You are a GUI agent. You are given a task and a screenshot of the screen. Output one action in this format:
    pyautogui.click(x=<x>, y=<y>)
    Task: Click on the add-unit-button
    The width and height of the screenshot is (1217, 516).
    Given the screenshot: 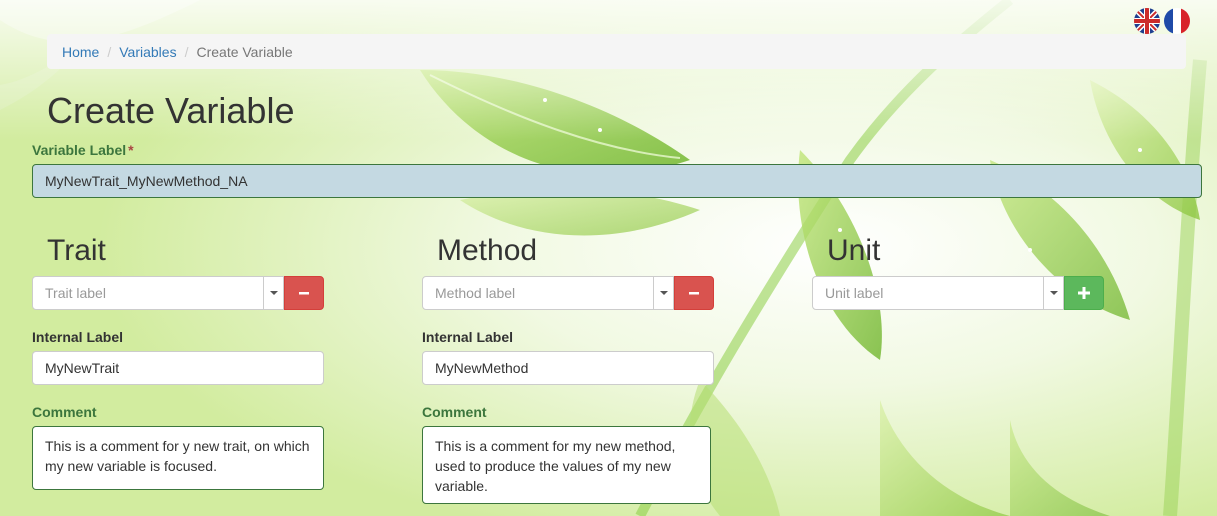 What is the action you would take?
    pyautogui.click(x=1084, y=293)
    